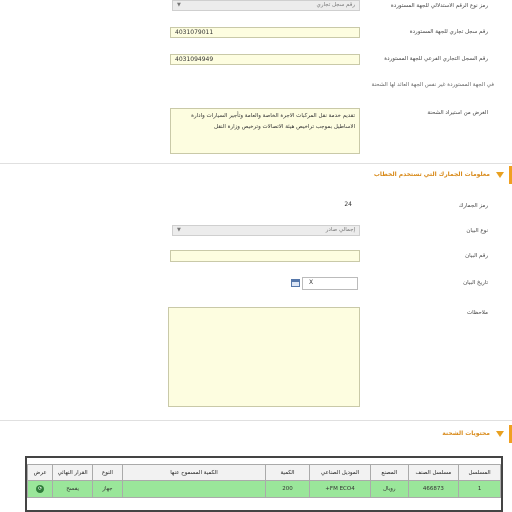  What do you see at coordinates (40, 472) in the screenshot?
I see `col-view: عرض` at bounding box center [40, 472].